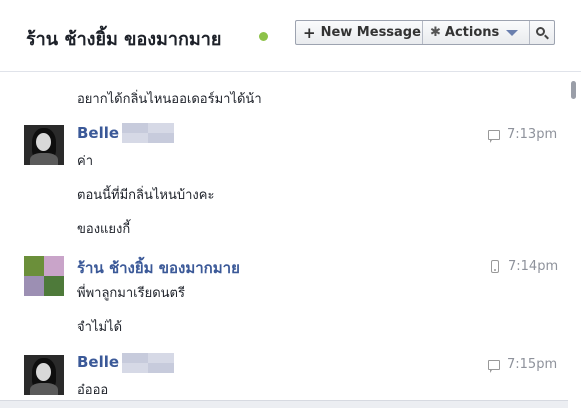 The width and height of the screenshot is (581, 408). Describe the element at coordinates (85, 161) in the screenshot. I see `message-text: ค่า` at that location.